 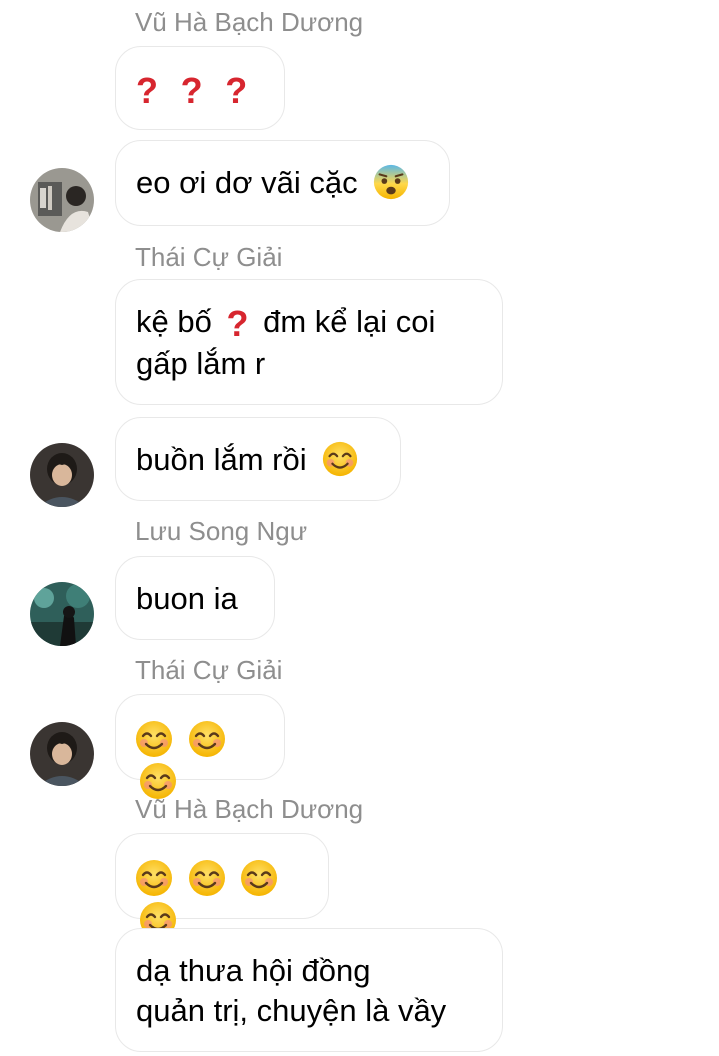 What do you see at coordinates (291, 1010) in the screenshot?
I see `message-text: quản trị, chuyện là vầy` at bounding box center [291, 1010].